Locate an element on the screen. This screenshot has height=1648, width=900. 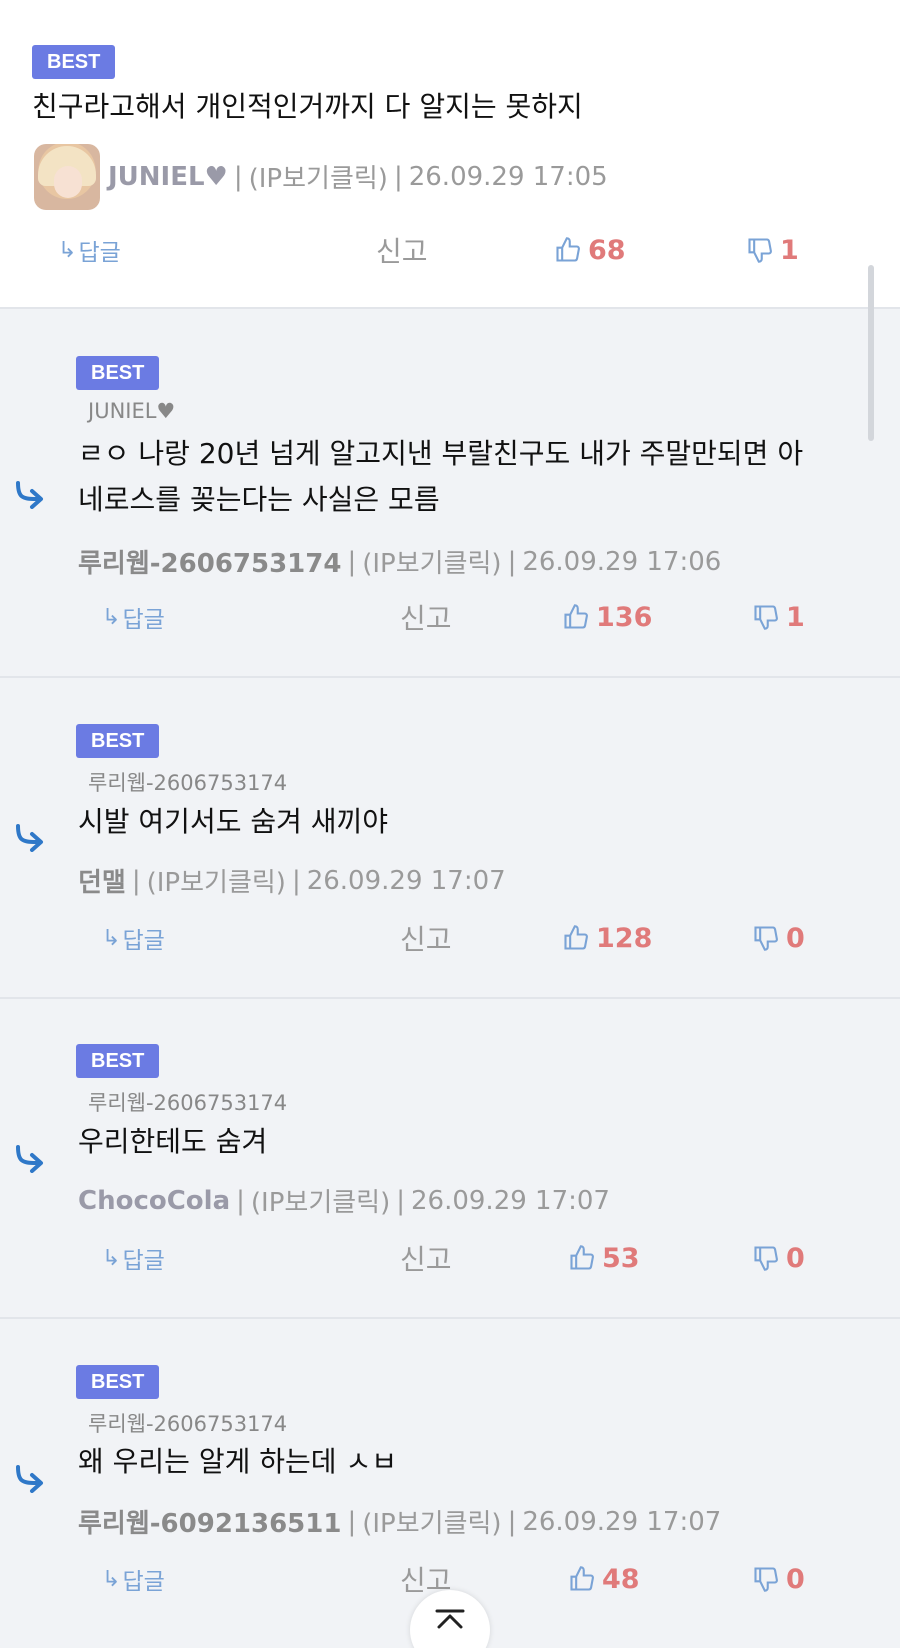
comment-text: 왜 우리는 알게 하는데 ㅅㅂ is located at coordinates (237, 1461).